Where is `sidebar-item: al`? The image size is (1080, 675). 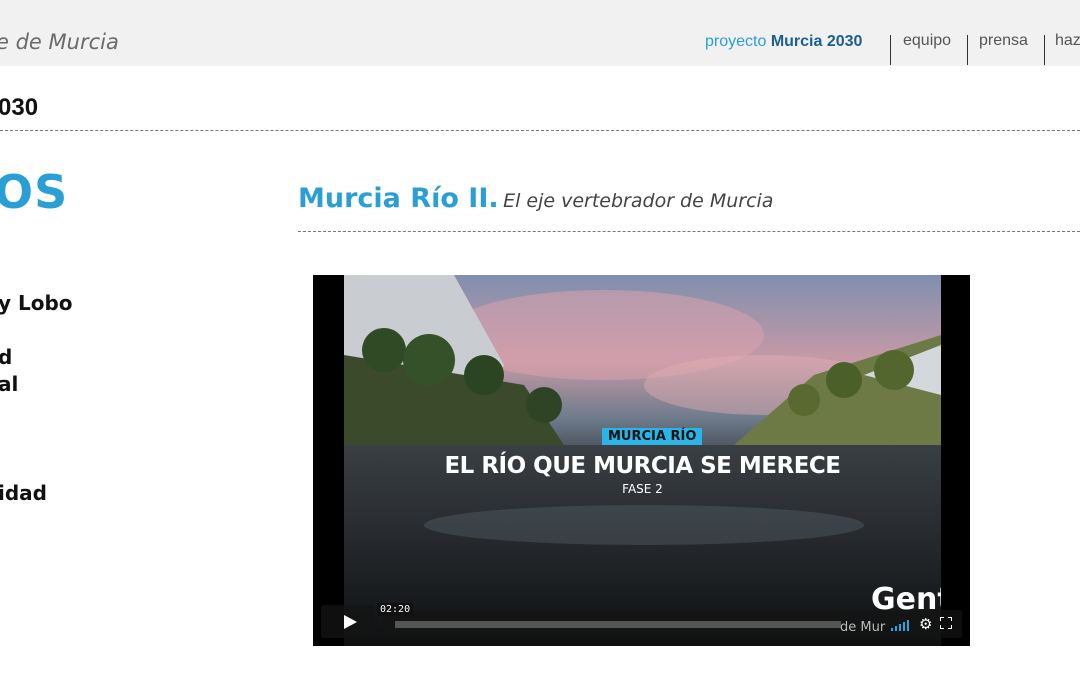 sidebar-item: al is located at coordinates (9, 384).